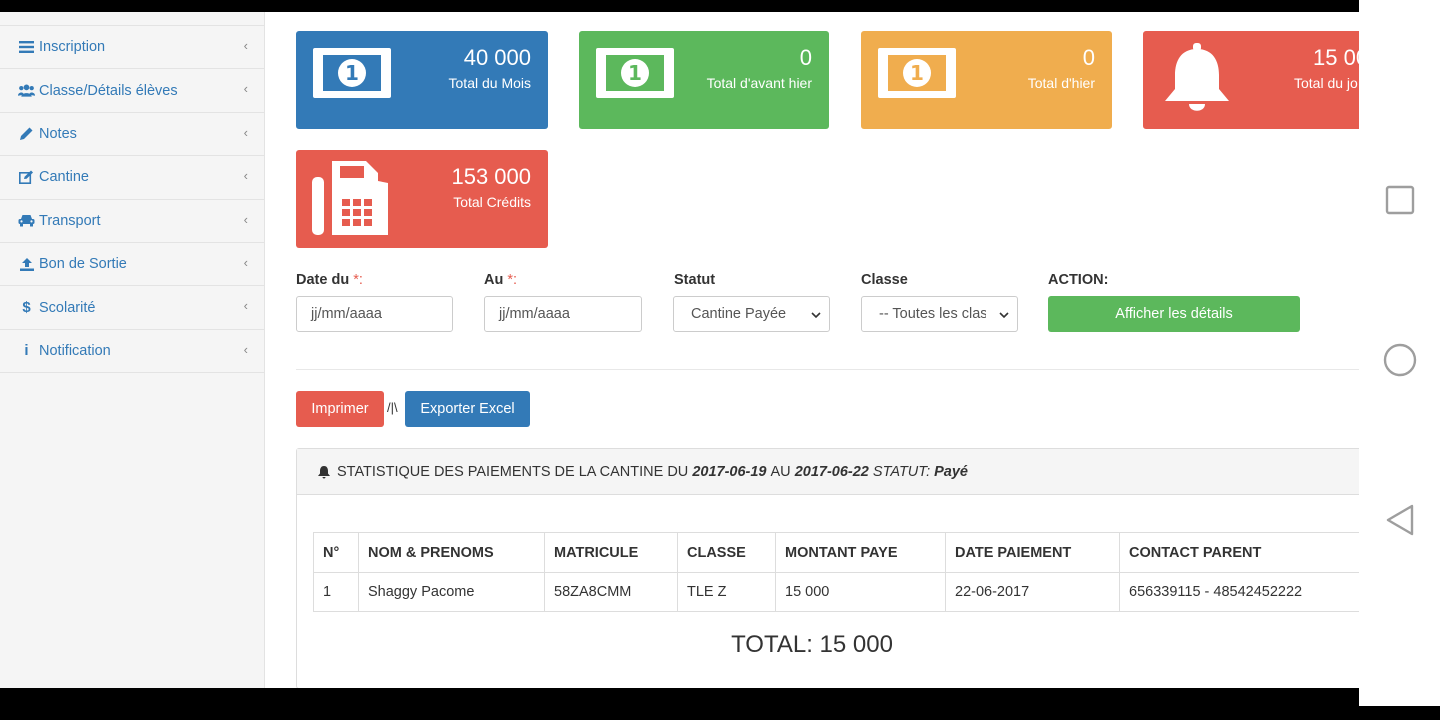  What do you see at coordinates (351, 201) in the screenshot?
I see `fax-icon` at bounding box center [351, 201].